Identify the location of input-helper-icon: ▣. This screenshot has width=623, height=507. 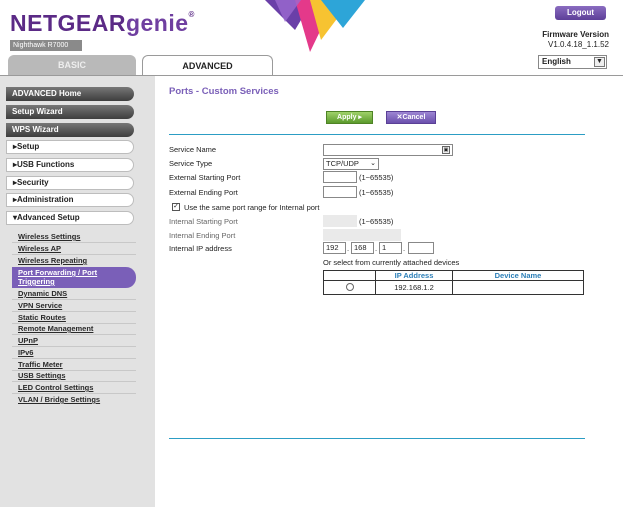
(446, 150).